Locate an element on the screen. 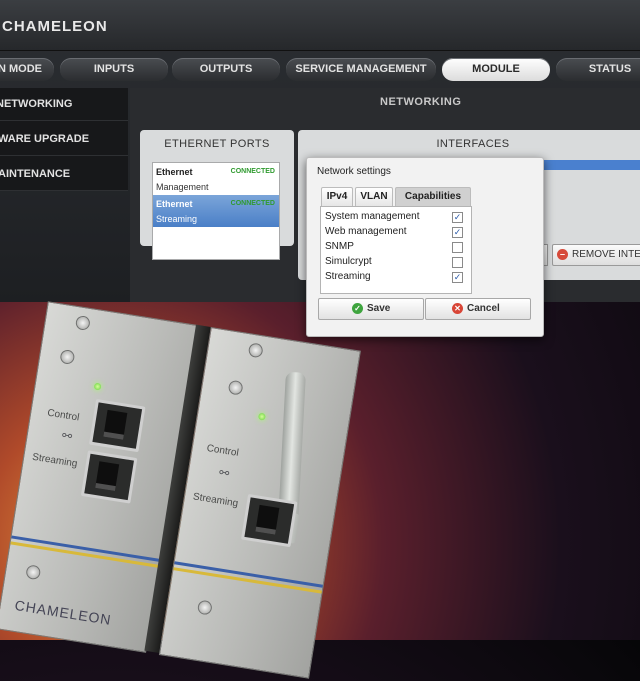 This screenshot has width=640, height=681. tab-label: INPUTS is located at coordinates (114, 69).